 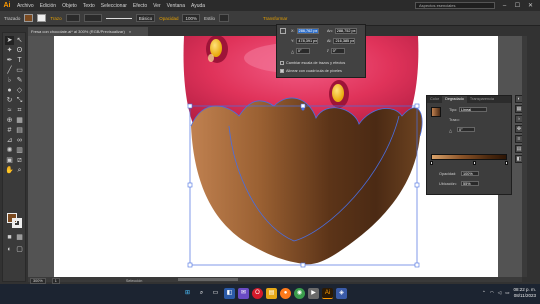 I want to click on menu-texto: Texto, so click(x=89, y=6).